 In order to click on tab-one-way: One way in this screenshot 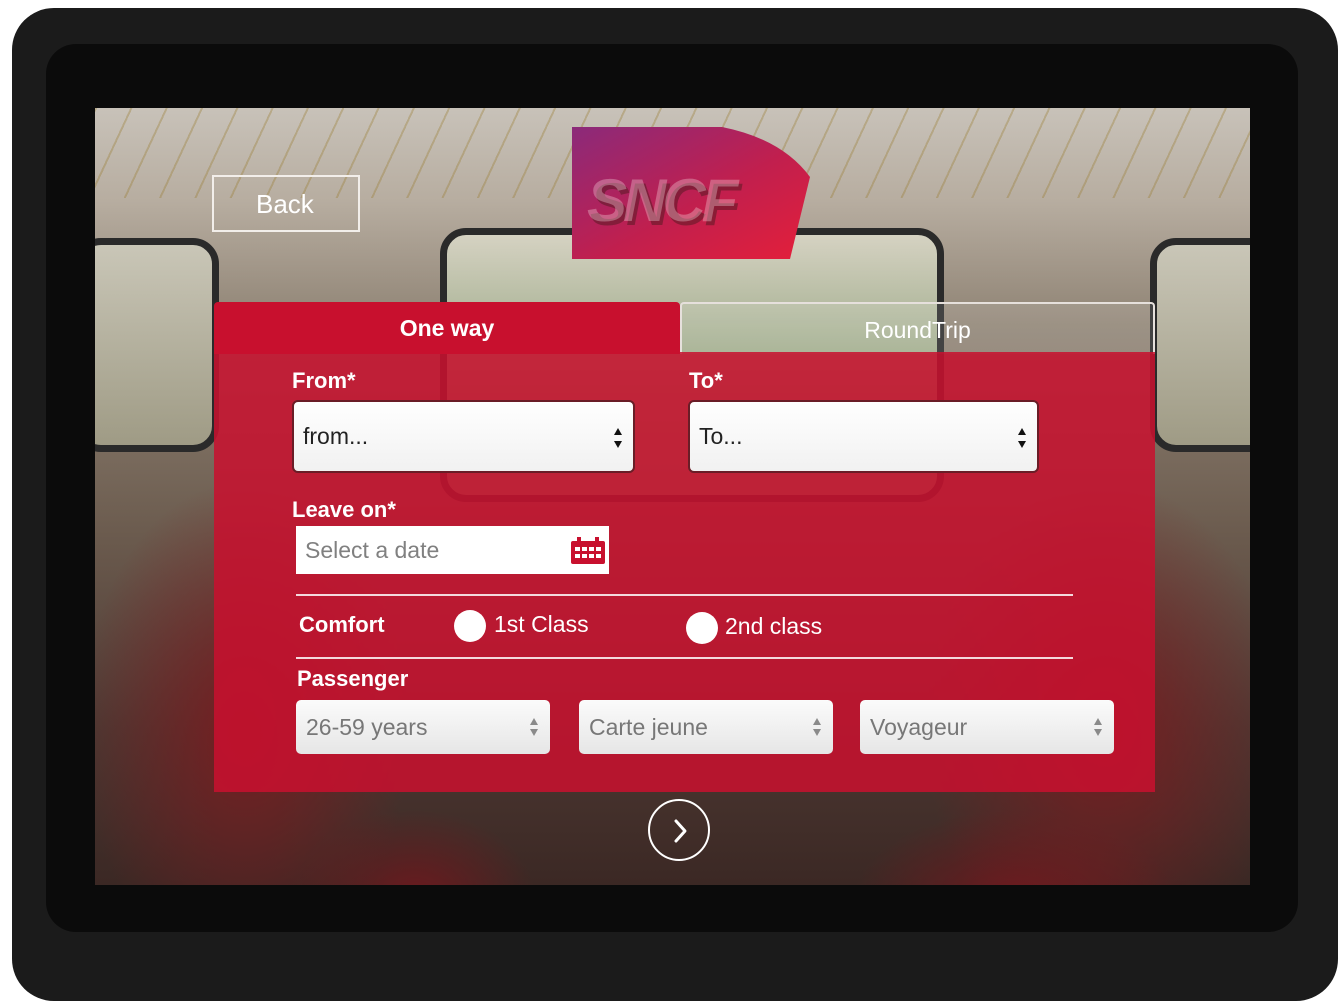, I will do `click(447, 328)`.